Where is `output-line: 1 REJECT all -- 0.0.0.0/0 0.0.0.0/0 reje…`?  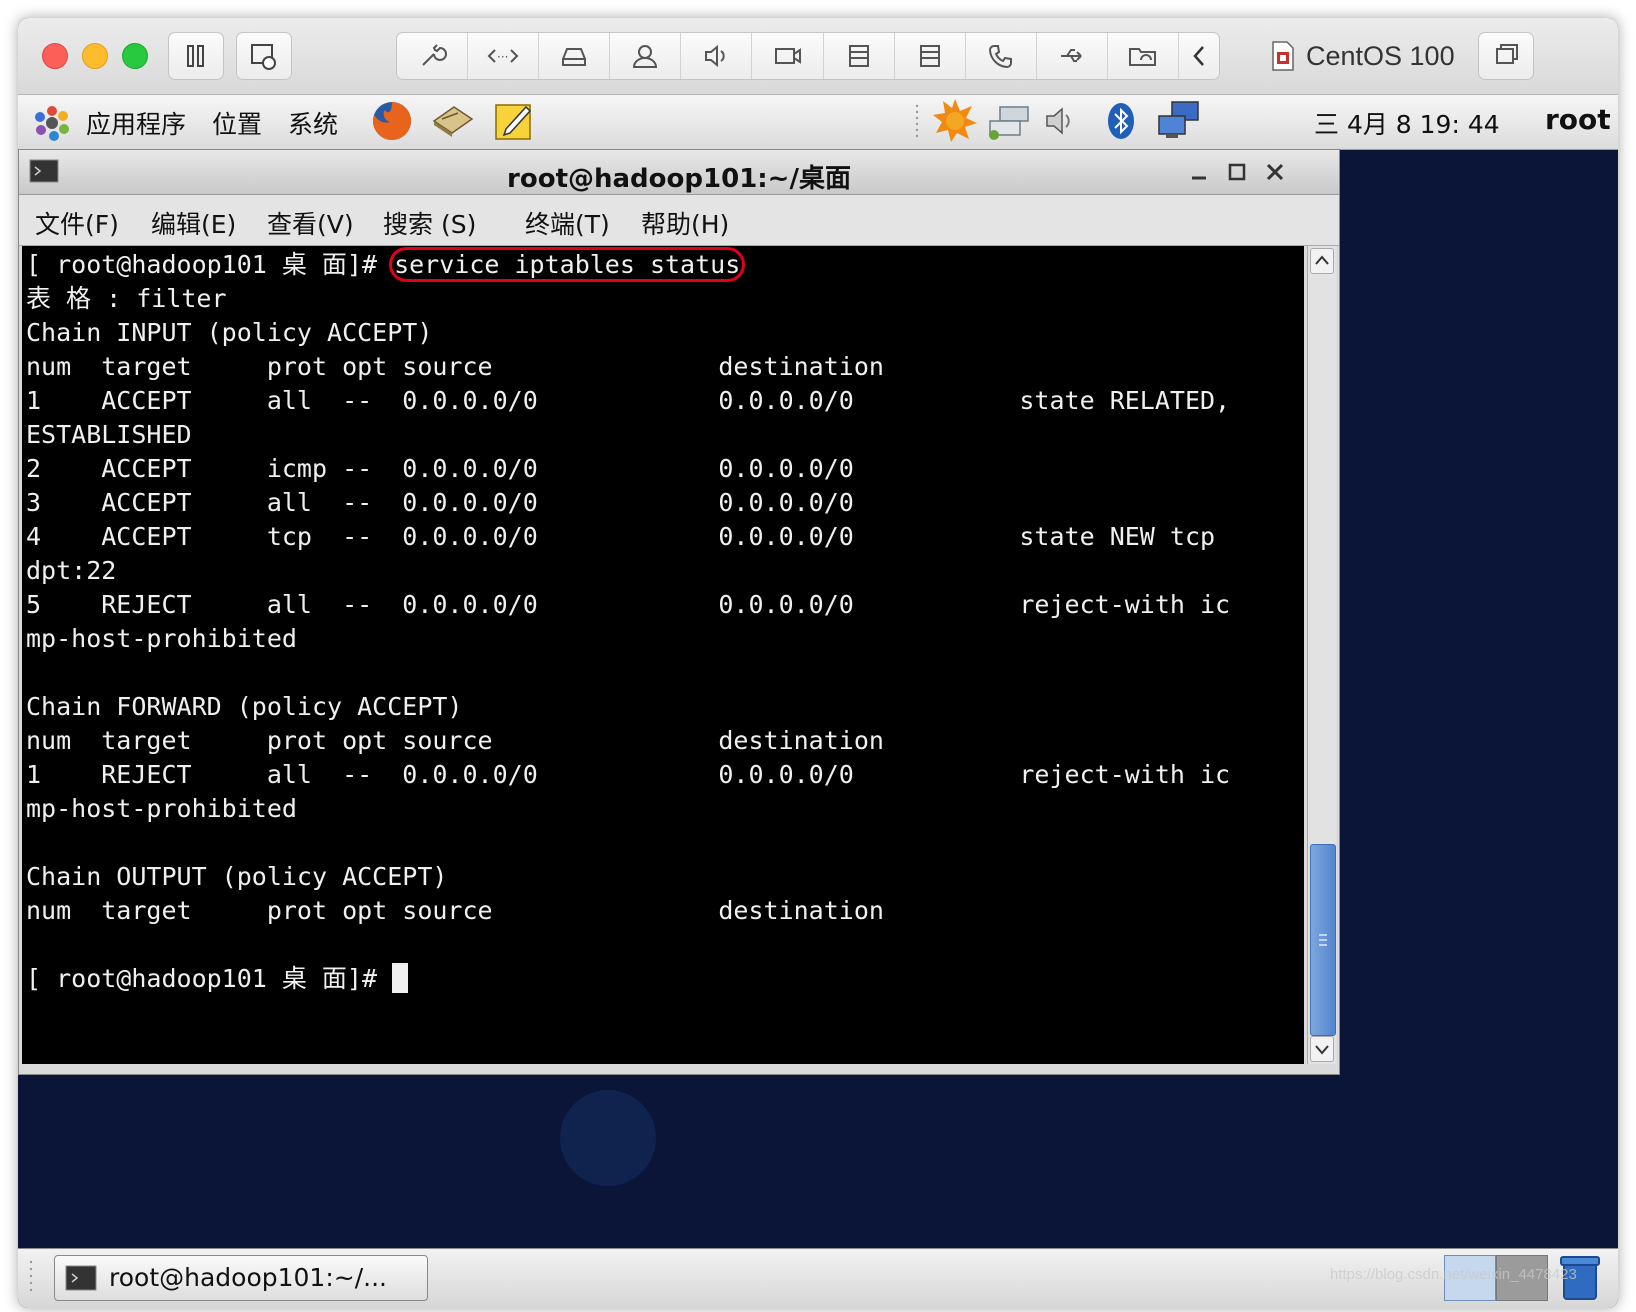
output-line: 1 REJECT all -- 0.0.0.0/0 0.0.0.0/0 reje… is located at coordinates (628, 774).